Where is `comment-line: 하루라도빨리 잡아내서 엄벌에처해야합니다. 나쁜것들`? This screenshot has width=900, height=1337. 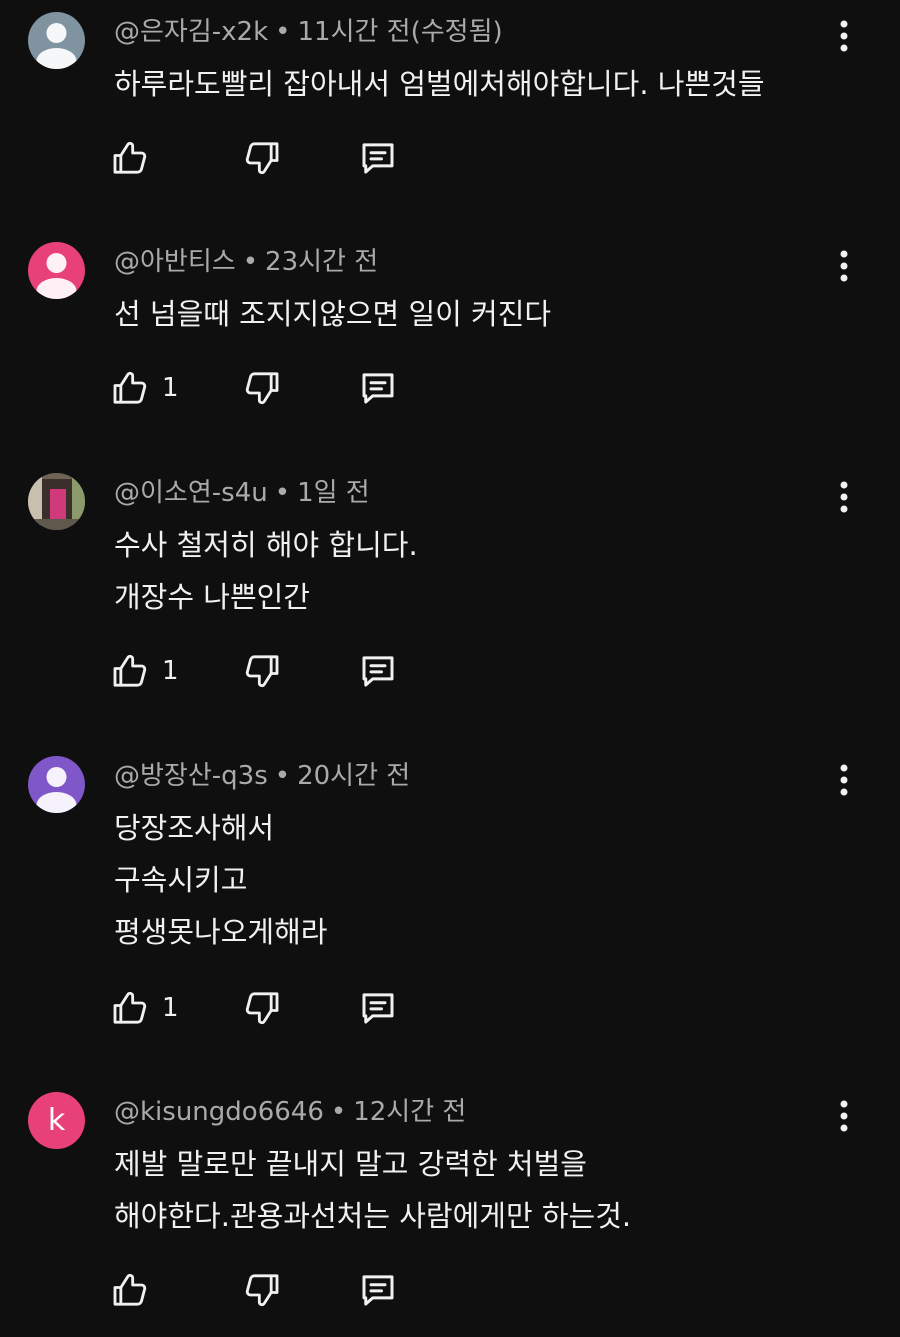
comment-line: 하루라도빨리 잡아내서 엄벌에처해야합니다. 나쁜것들 is located at coordinates (439, 84).